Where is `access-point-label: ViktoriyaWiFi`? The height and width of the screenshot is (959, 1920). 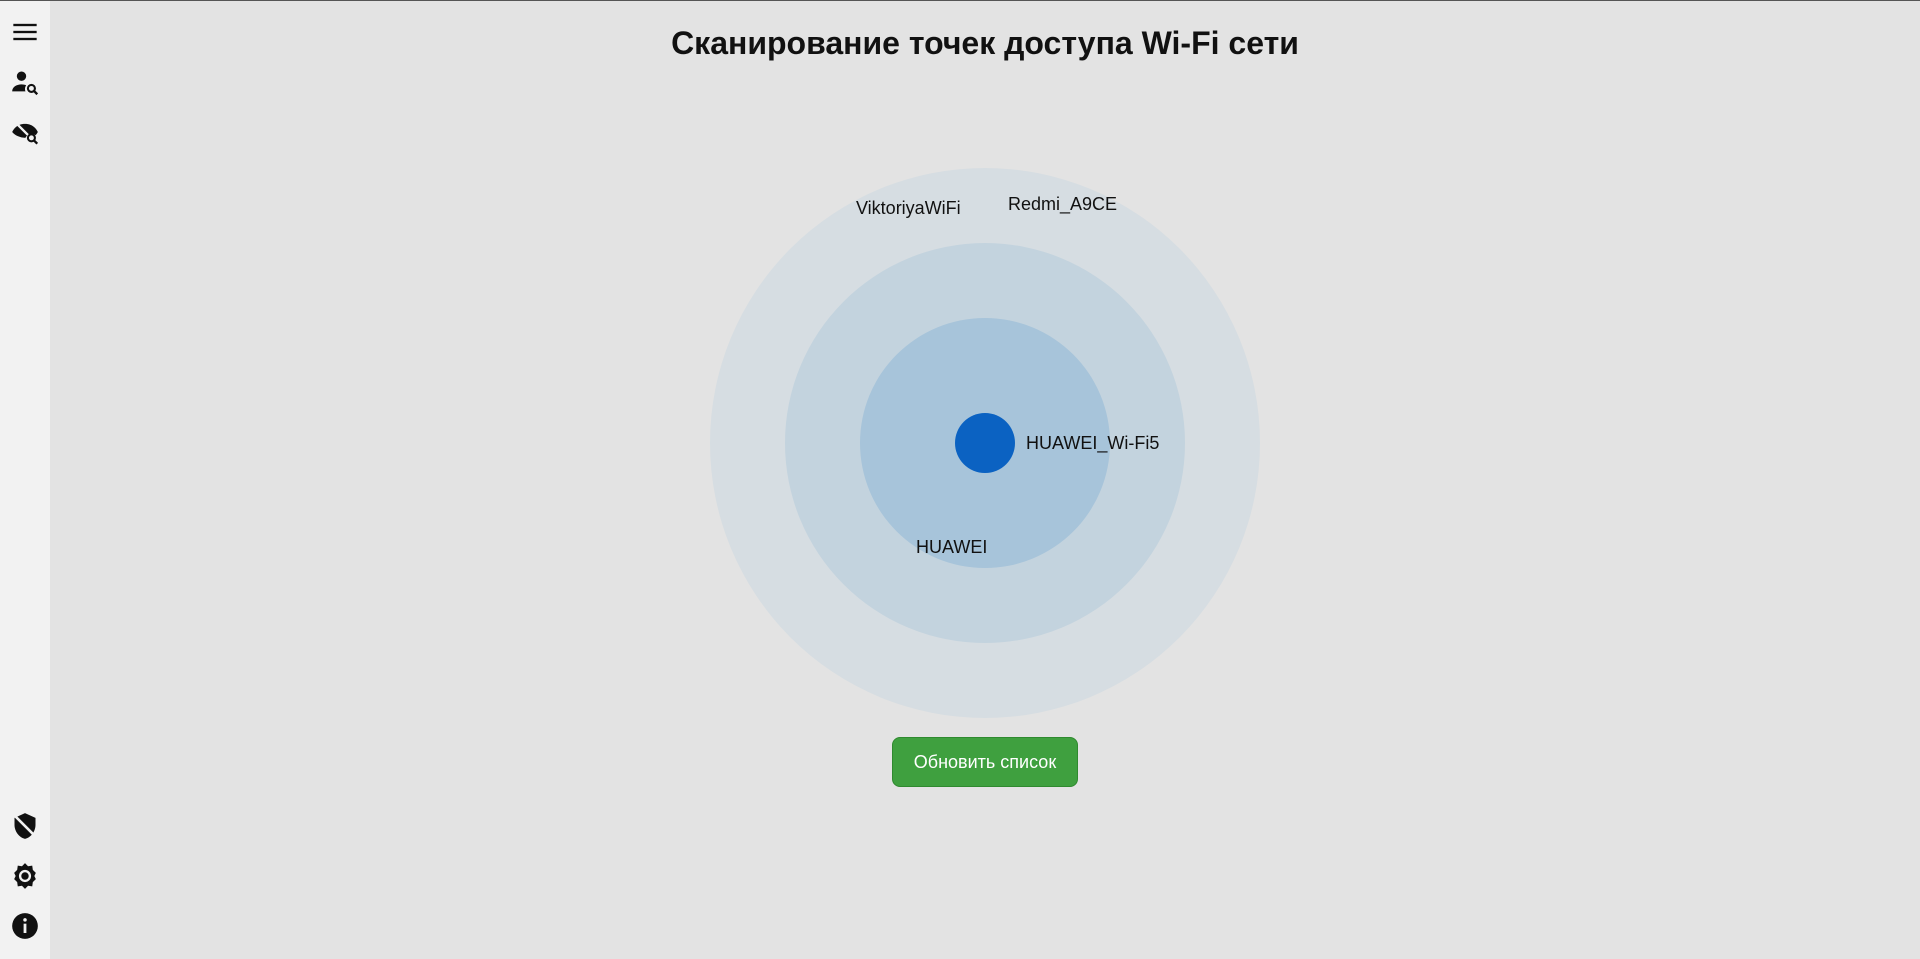 access-point-label: ViktoriyaWiFi is located at coordinates (908, 208).